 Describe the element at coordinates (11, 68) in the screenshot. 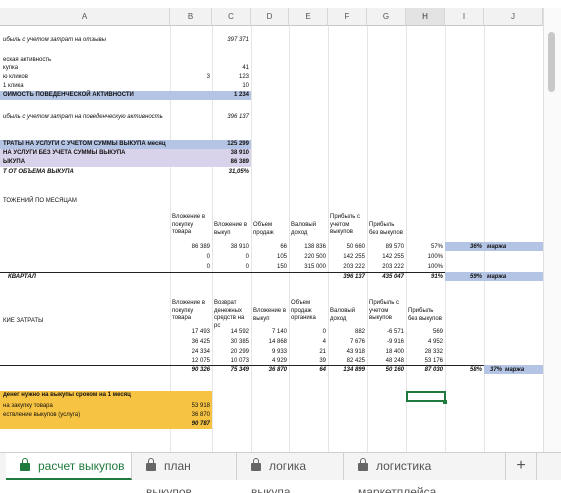

I see `label-pokupka: купка` at that location.